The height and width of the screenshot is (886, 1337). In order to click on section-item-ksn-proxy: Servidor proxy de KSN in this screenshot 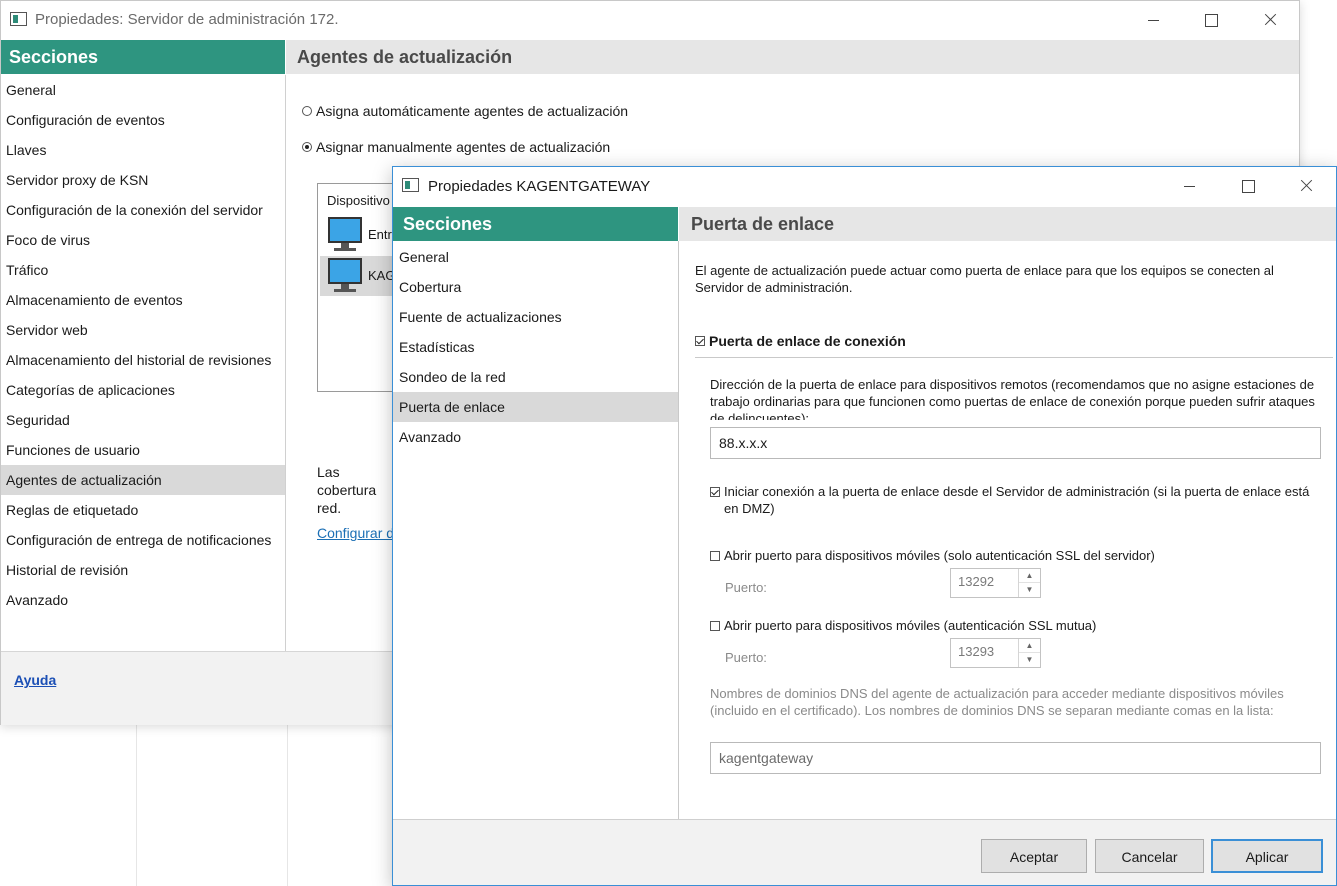, I will do `click(143, 180)`.